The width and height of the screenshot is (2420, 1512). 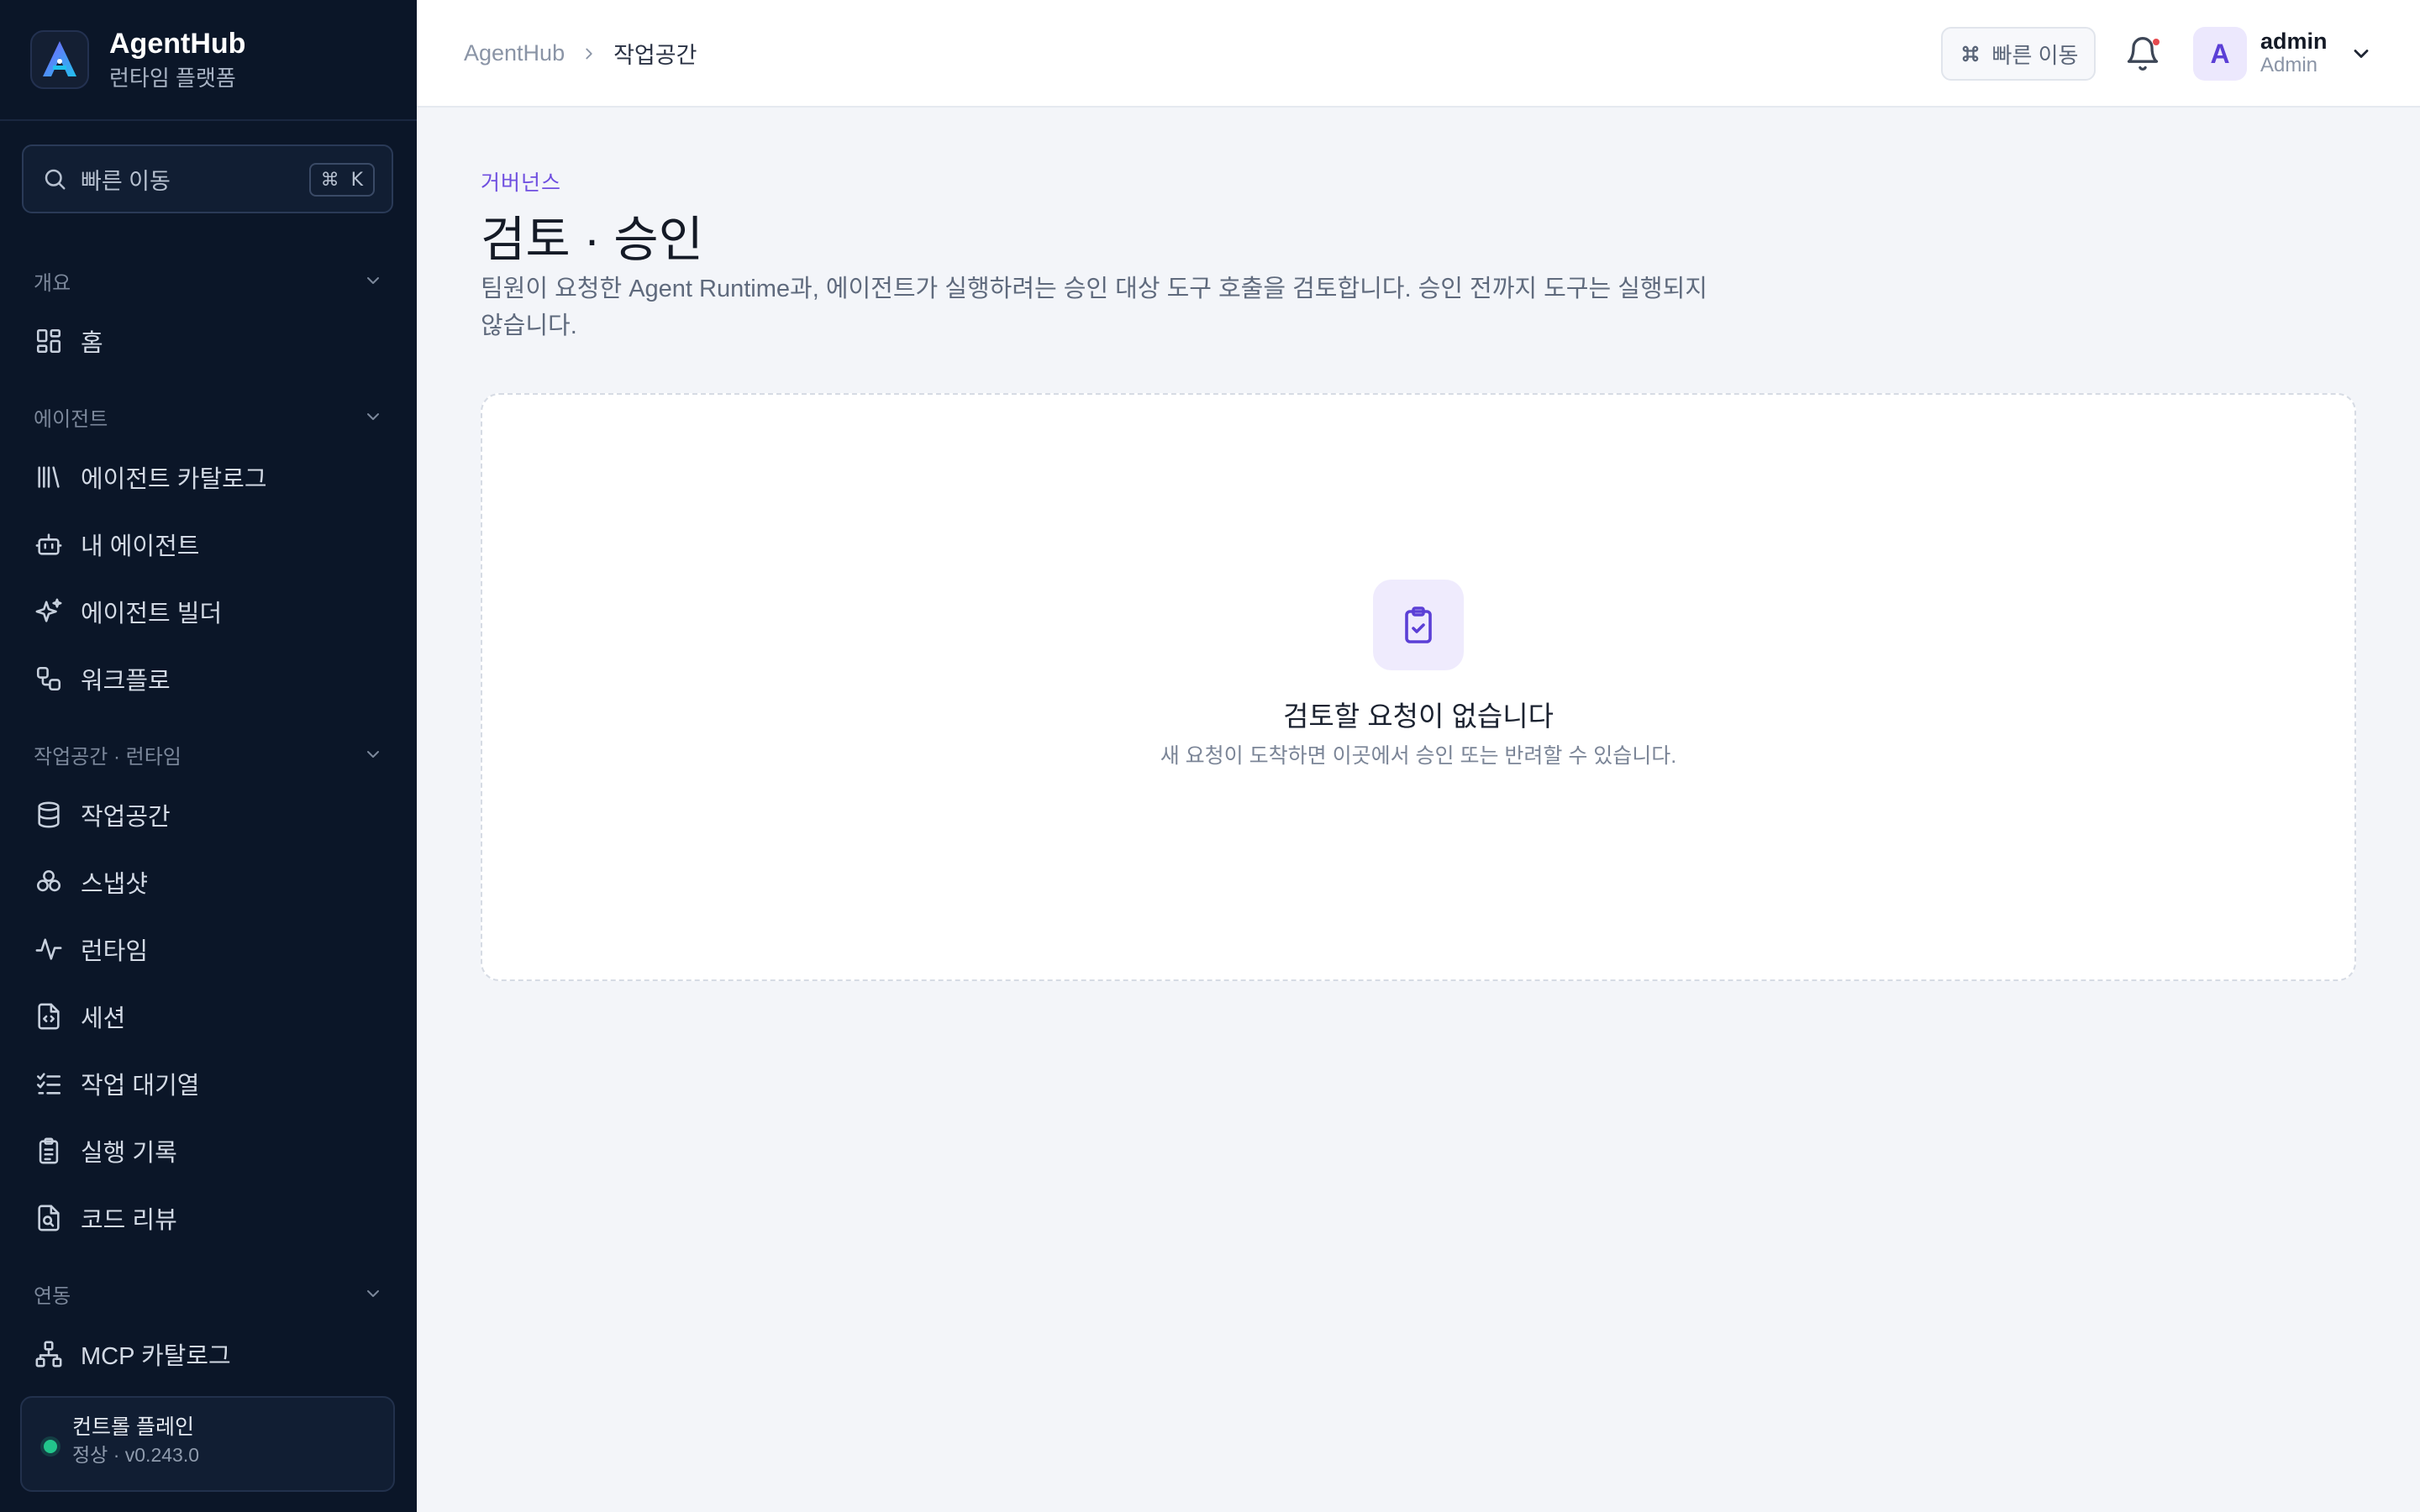 What do you see at coordinates (210, 341) in the screenshot?
I see `sidebar-item-home: 홈` at bounding box center [210, 341].